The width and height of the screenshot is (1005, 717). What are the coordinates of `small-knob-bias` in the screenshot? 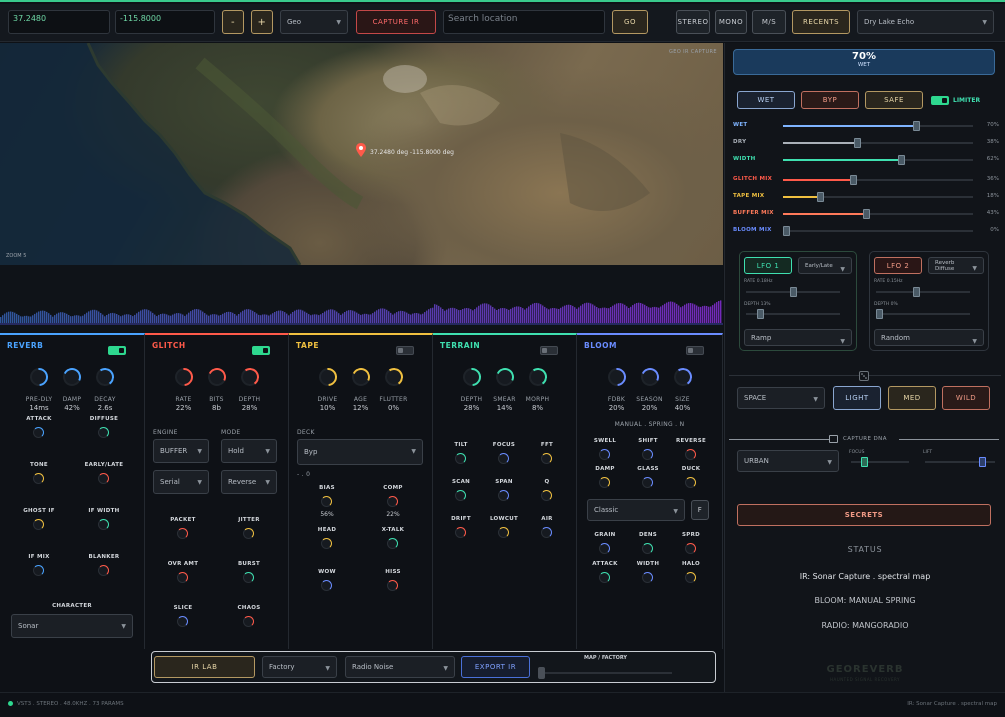 It's located at (326, 501).